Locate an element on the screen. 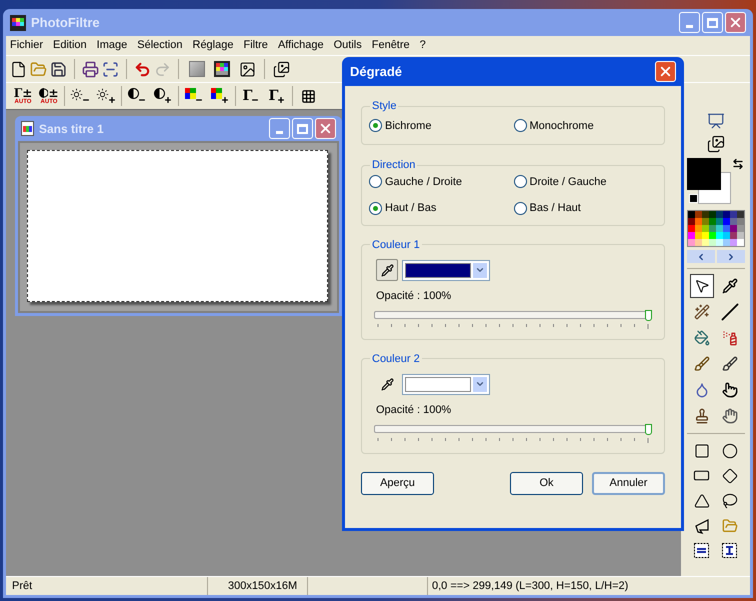 The height and width of the screenshot is (601, 756). new-file-icon is located at coordinates (18, 69).